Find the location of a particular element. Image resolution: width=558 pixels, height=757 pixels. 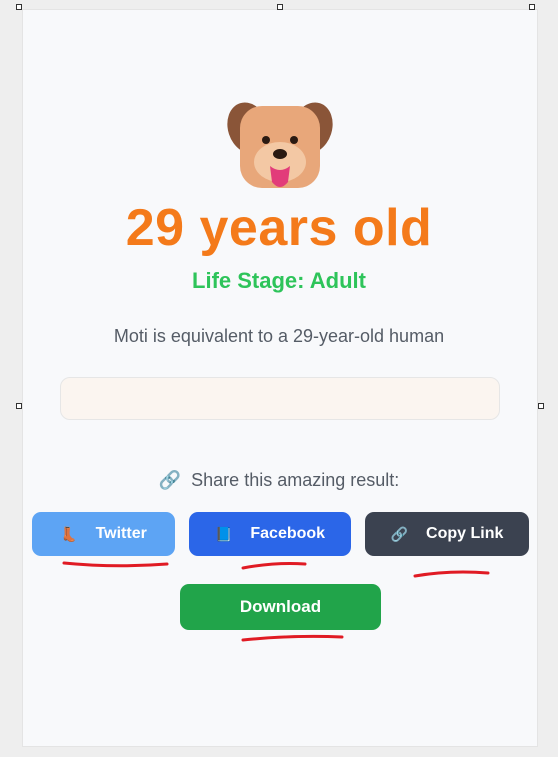

boot-icon: 👢 is located at coordinates (69, 533).